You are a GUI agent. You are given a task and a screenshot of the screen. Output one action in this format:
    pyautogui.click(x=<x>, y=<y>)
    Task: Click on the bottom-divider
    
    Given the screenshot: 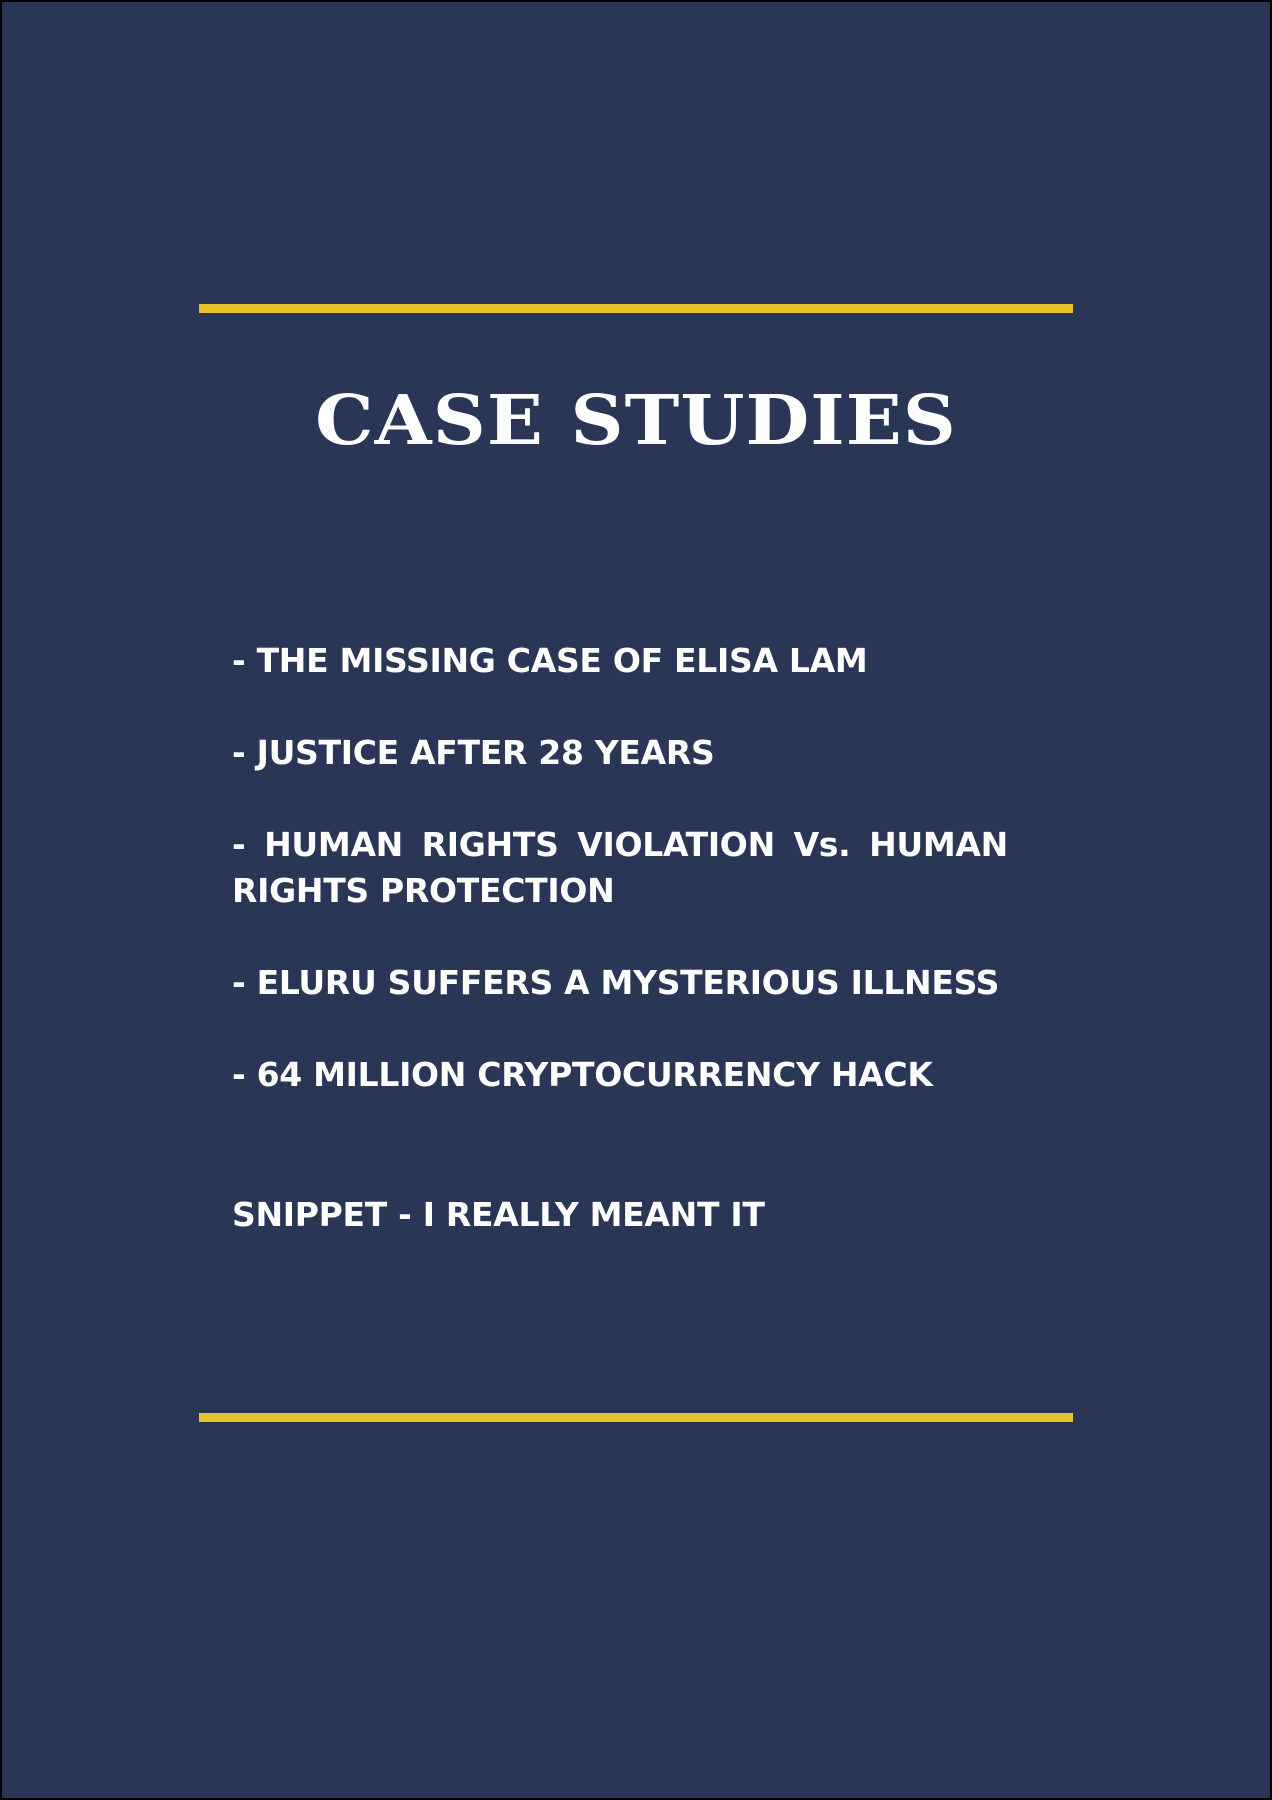 What is the action you would take?
    pyautogui.click(x=636, y=1417)
    